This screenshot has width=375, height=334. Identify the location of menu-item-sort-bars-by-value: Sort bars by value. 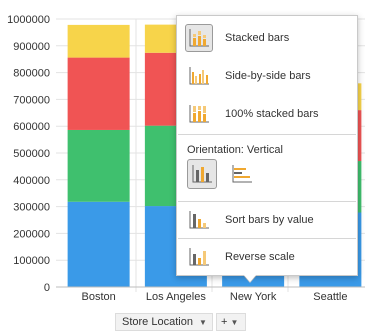
(268, 220).